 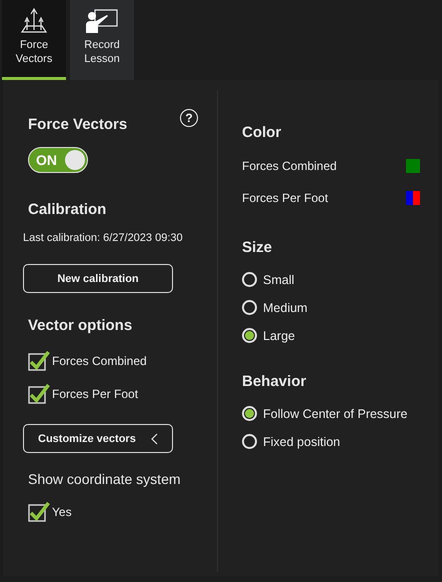 I want to click on checkbox-label: Forces Per Foot, so click(x=95, y=393).